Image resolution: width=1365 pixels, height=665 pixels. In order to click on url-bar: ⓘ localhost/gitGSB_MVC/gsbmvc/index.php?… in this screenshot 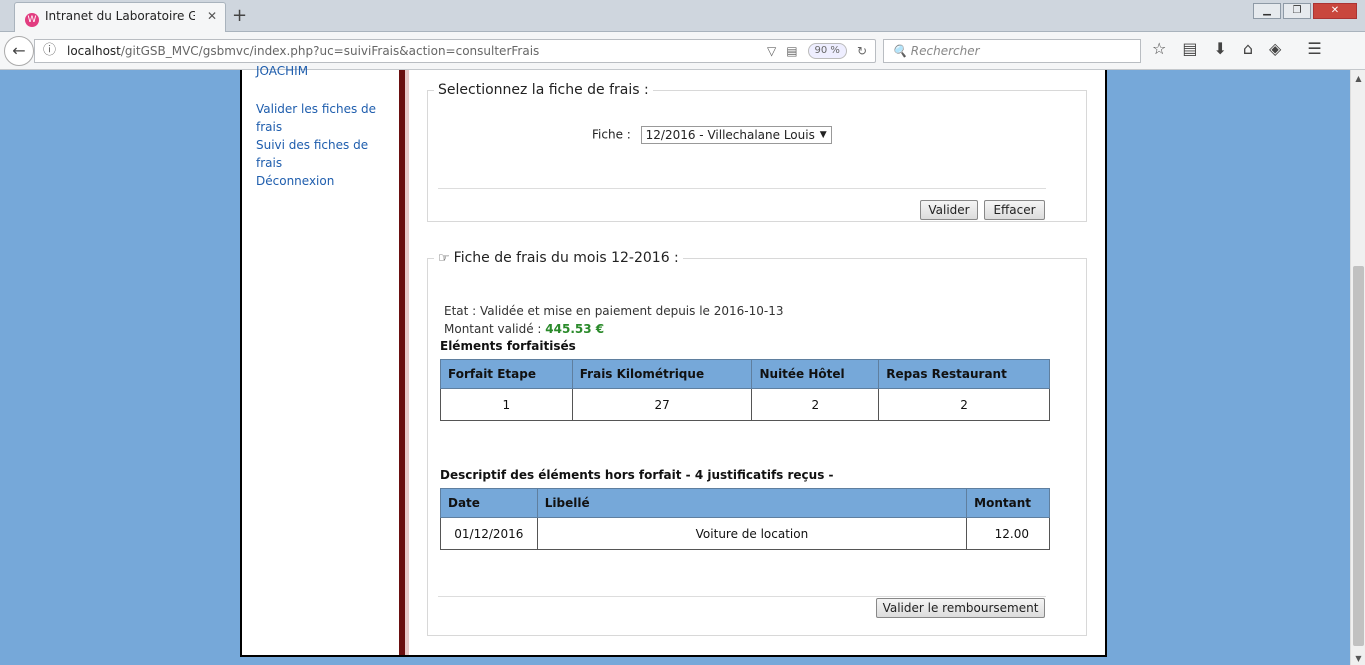, I will do `click(455, 51)`.